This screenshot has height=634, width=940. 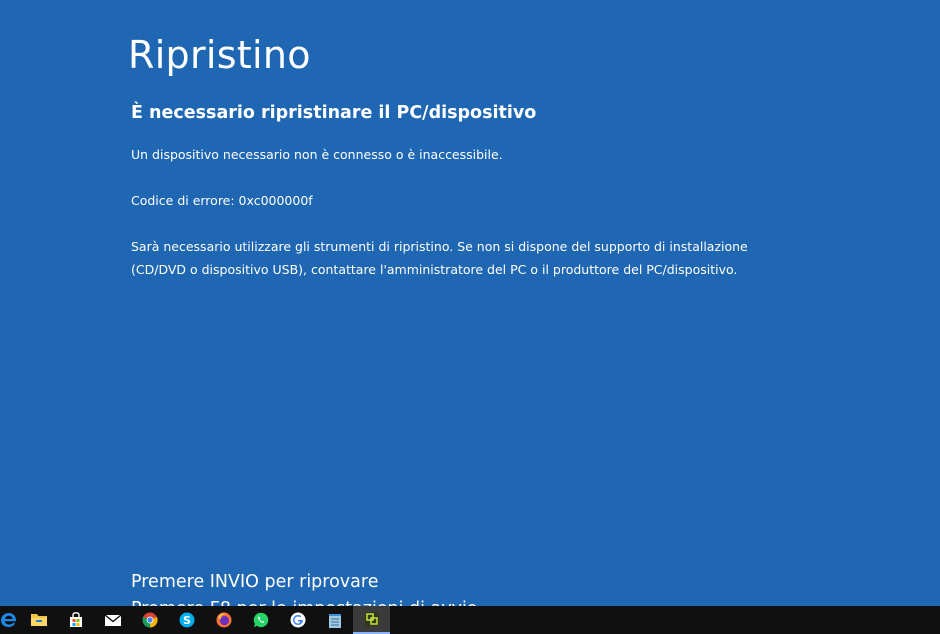 I want to click on google-icon, so click(x=297, y=620).